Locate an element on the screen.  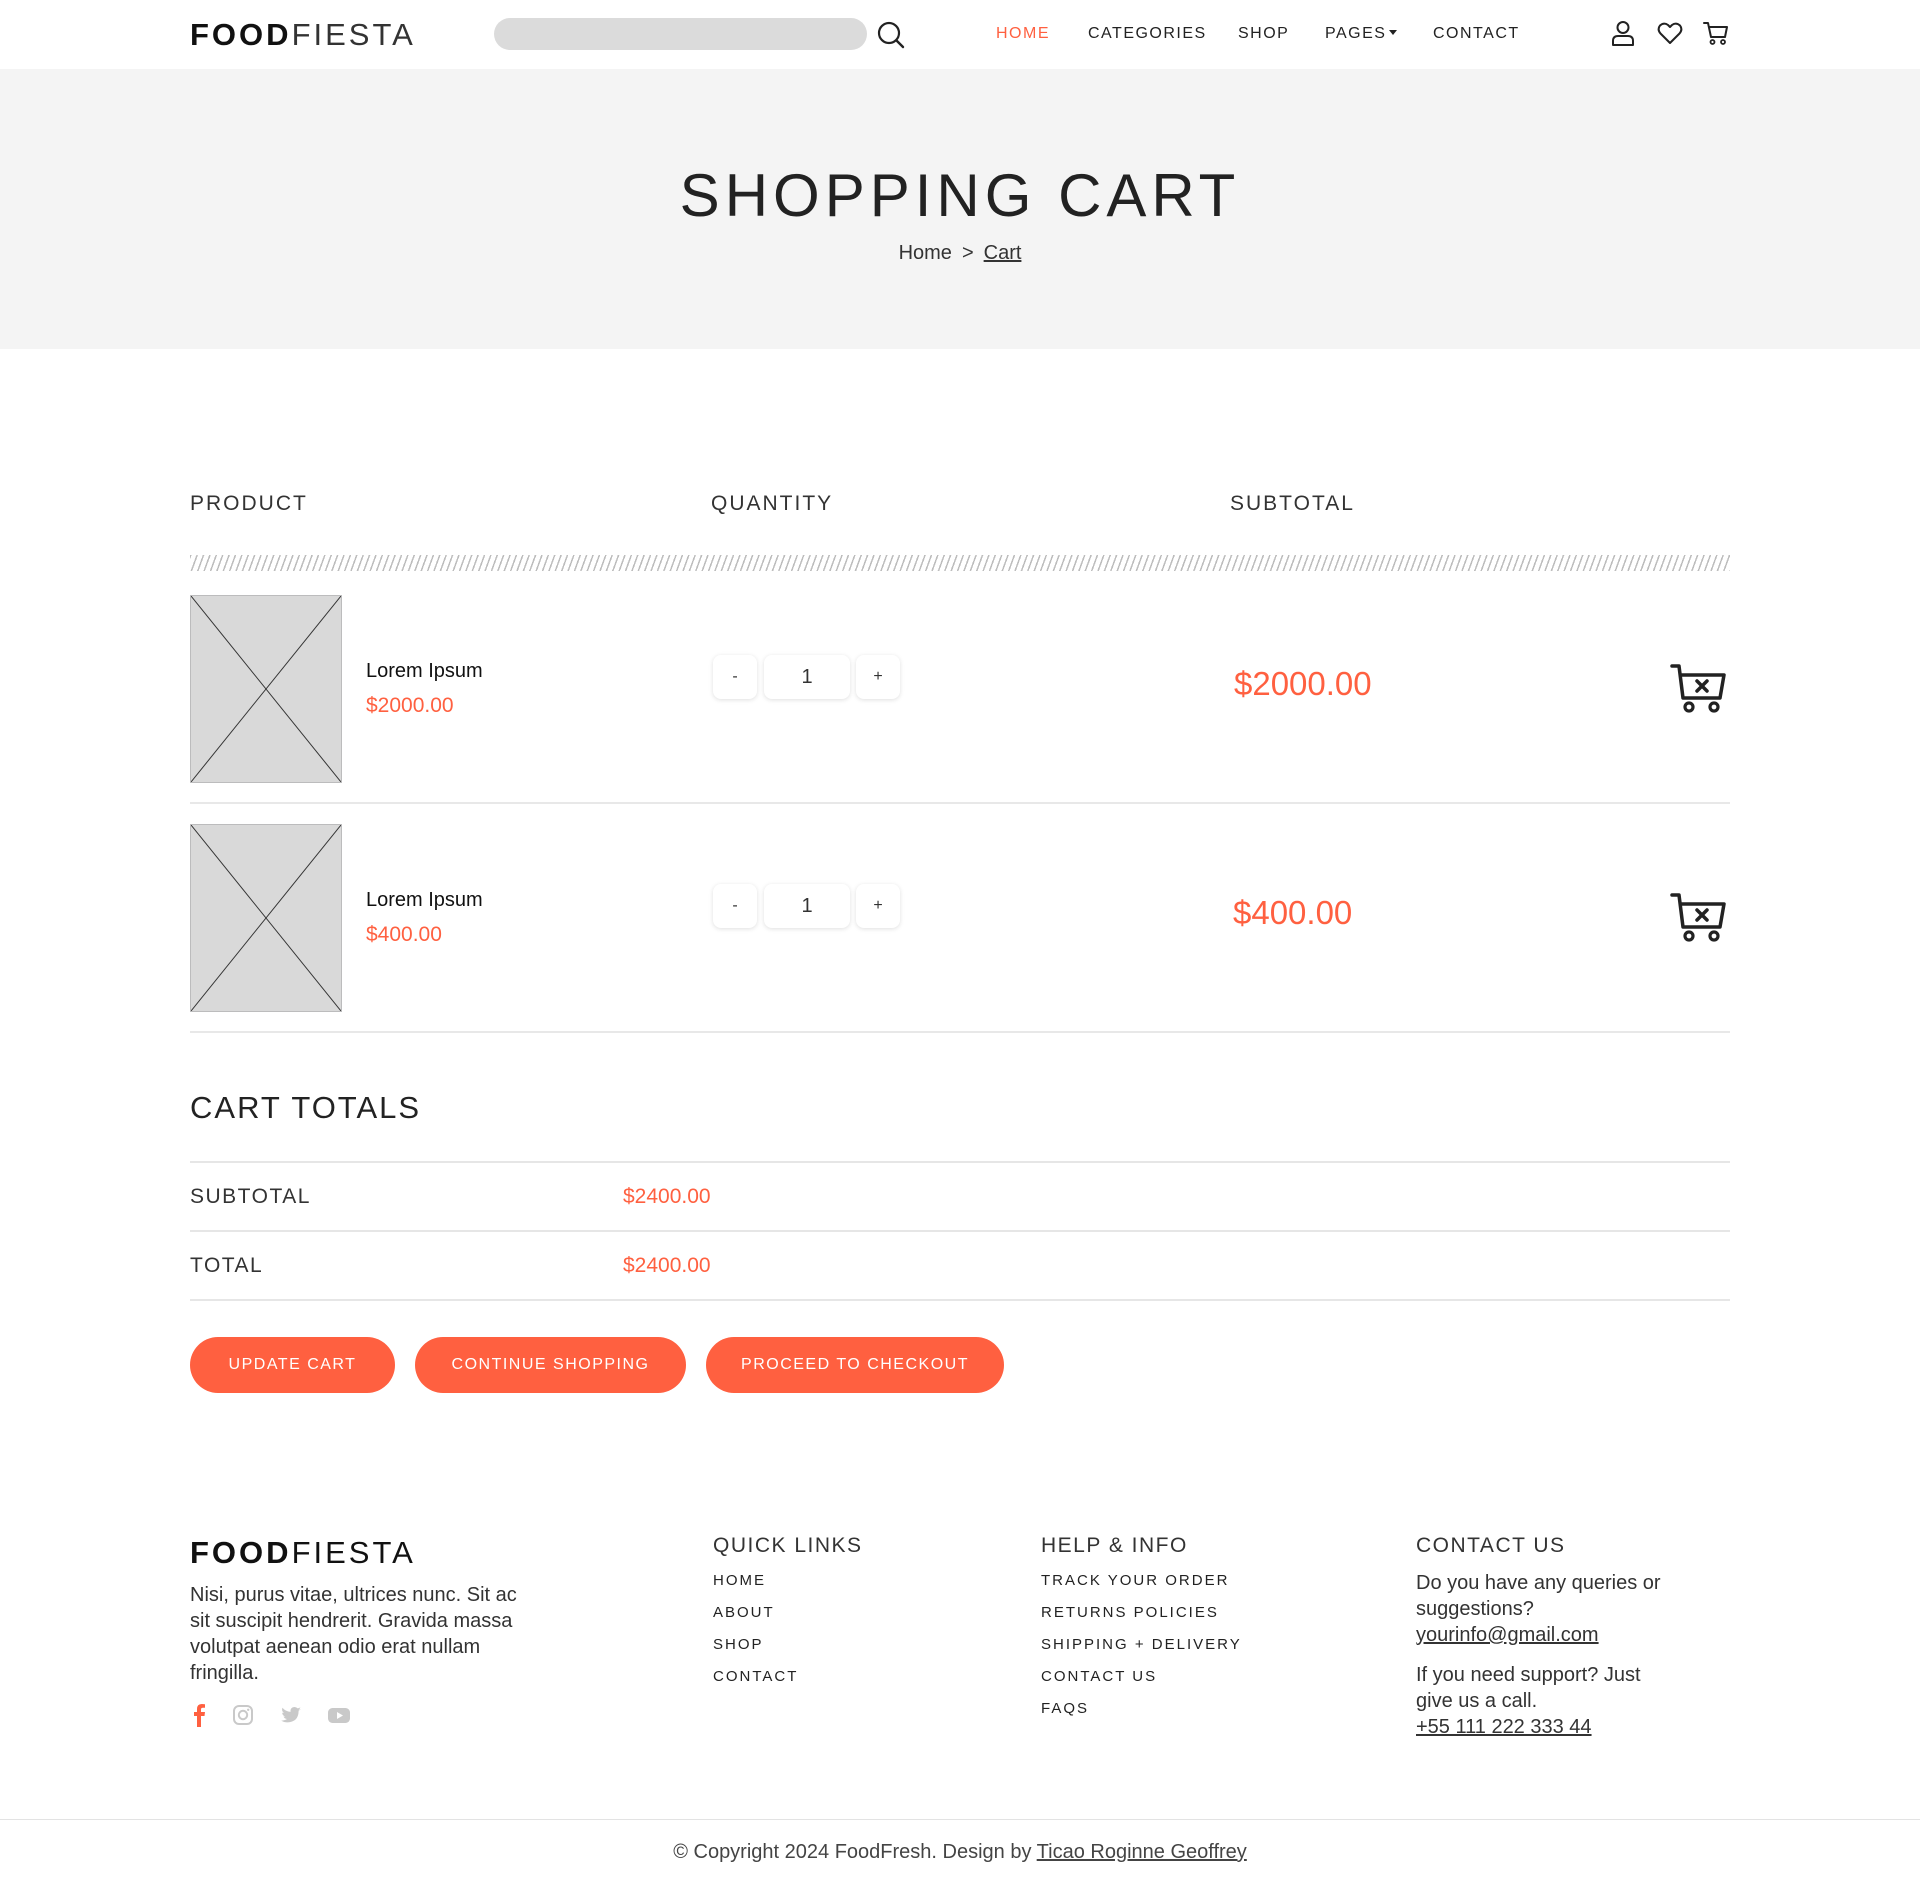
copyright-prefix: © Copyright 2024 FoodFresh. Design by is located at coordinates (852, 1852).